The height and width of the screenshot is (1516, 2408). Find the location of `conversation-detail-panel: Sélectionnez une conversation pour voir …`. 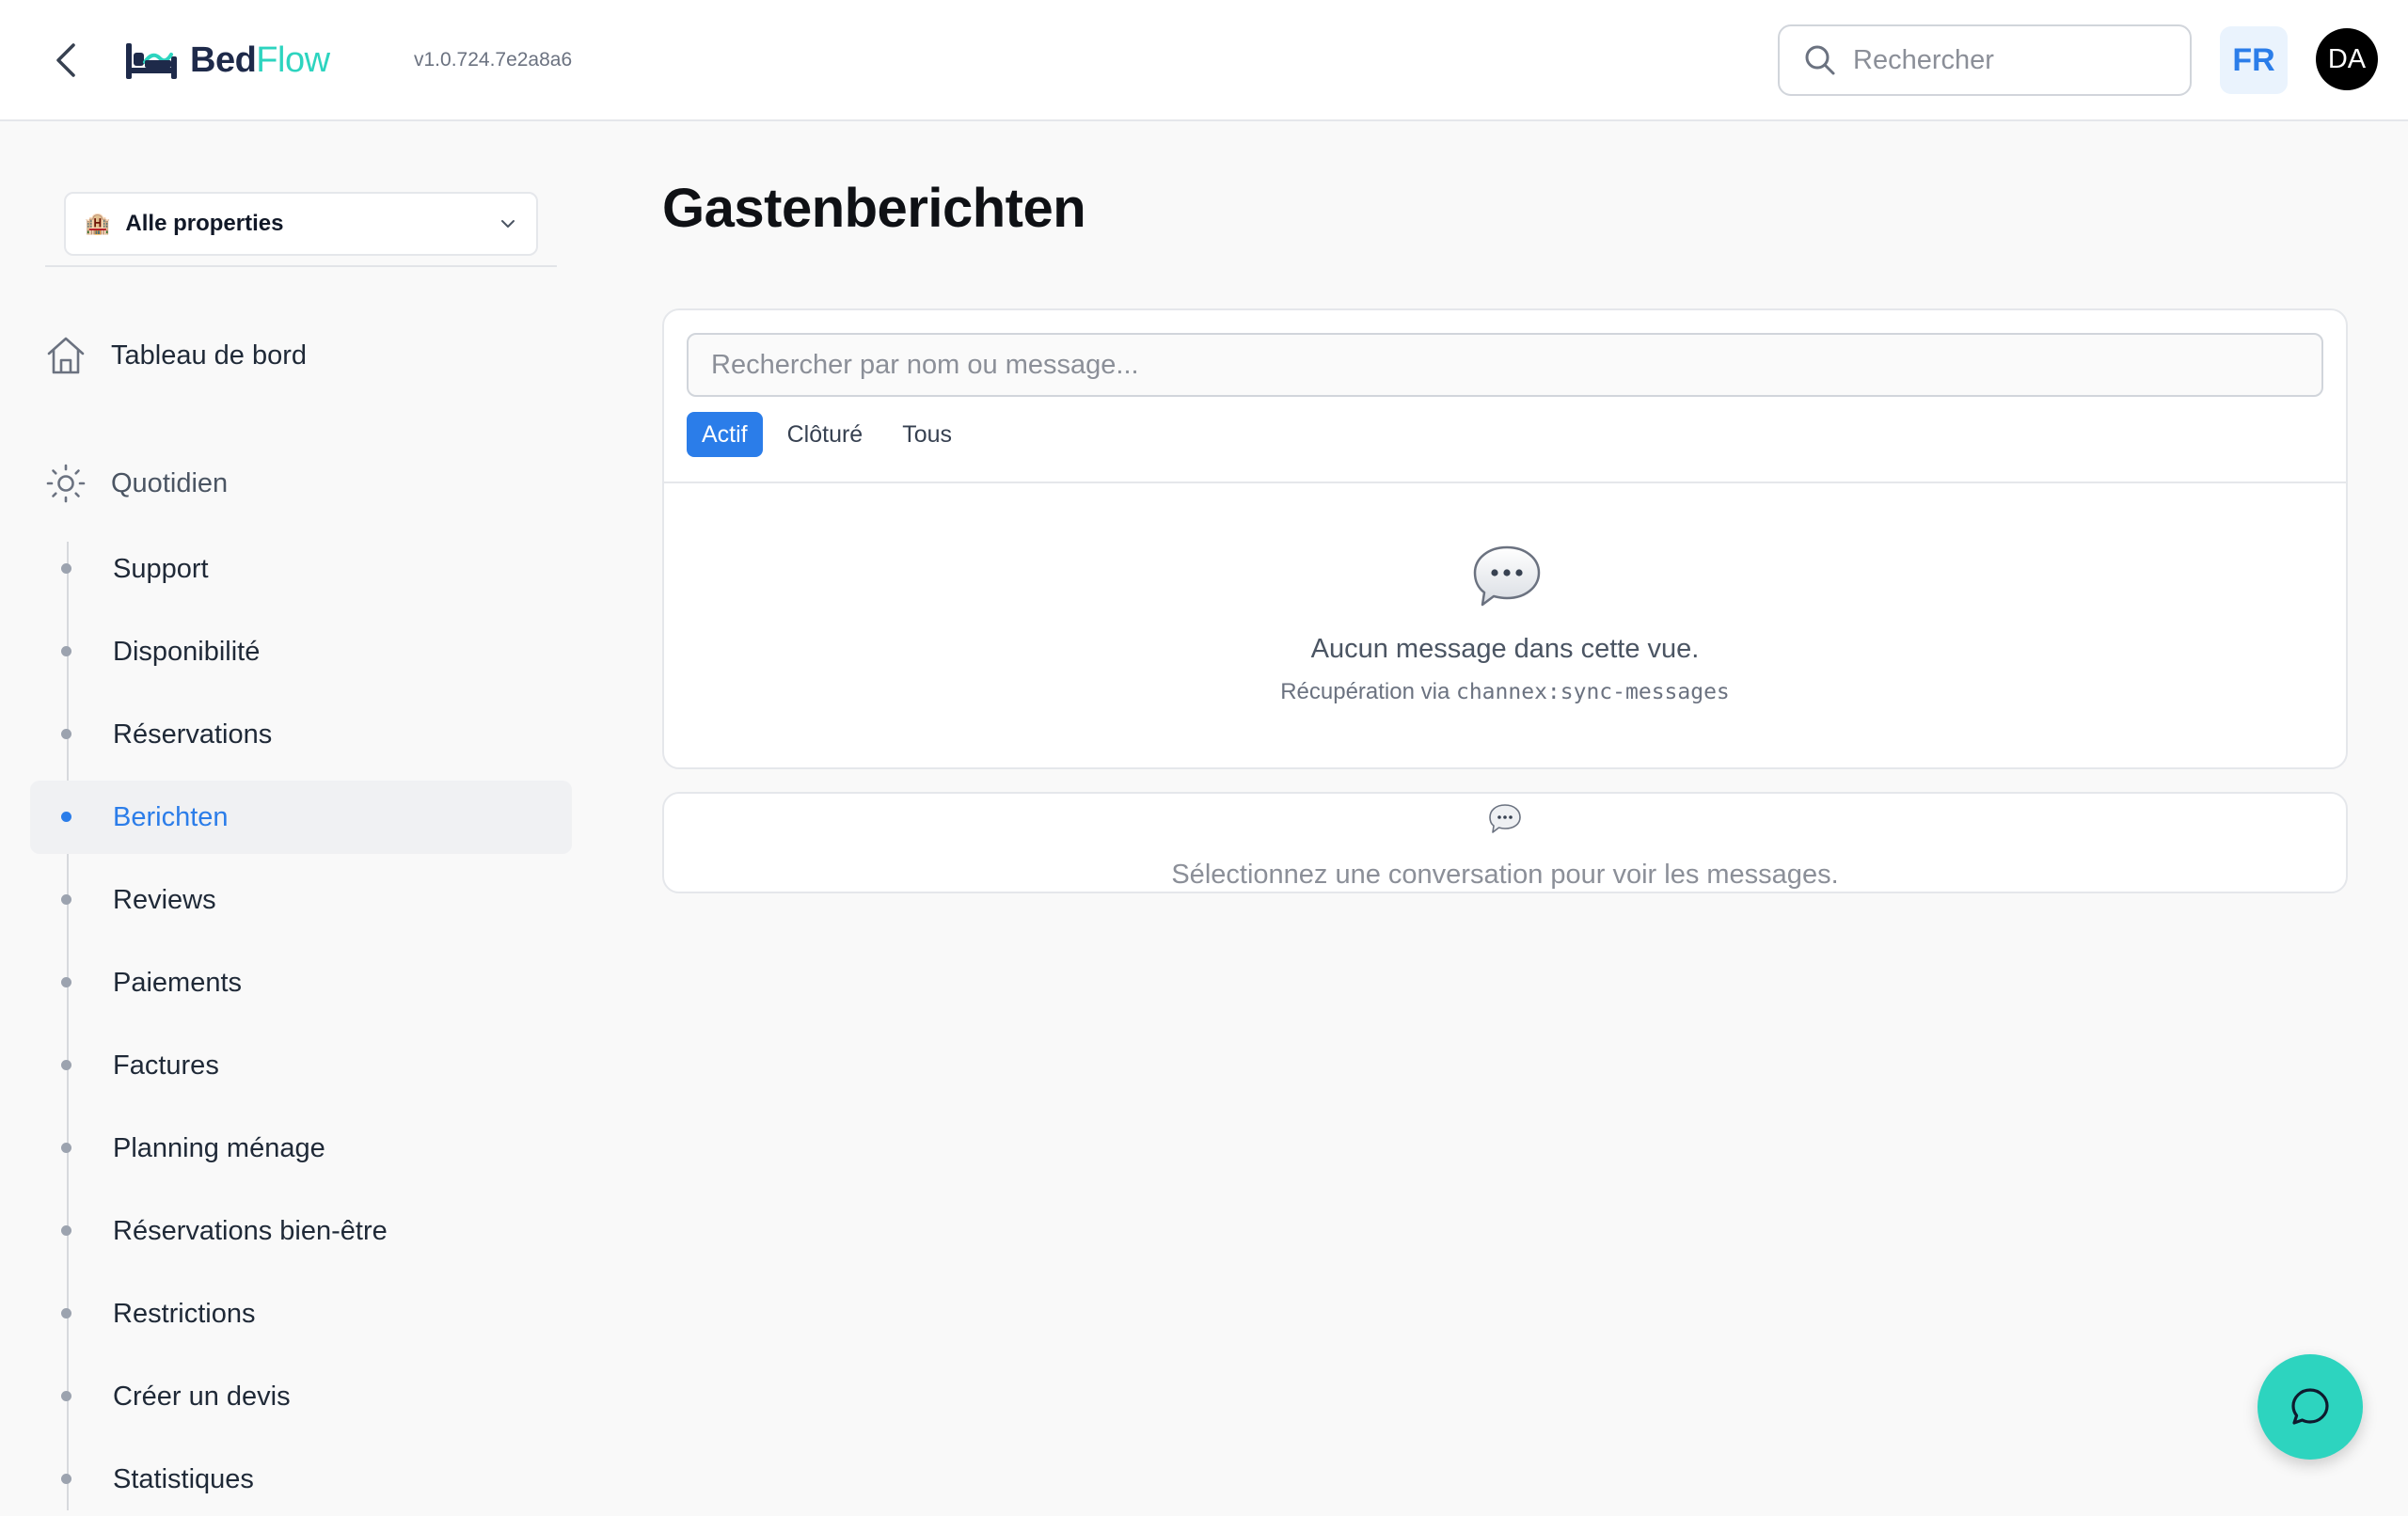

conversation-detail-panel: Sélectionnez une conversation pour voir … is located at coordinates (1505, 842).